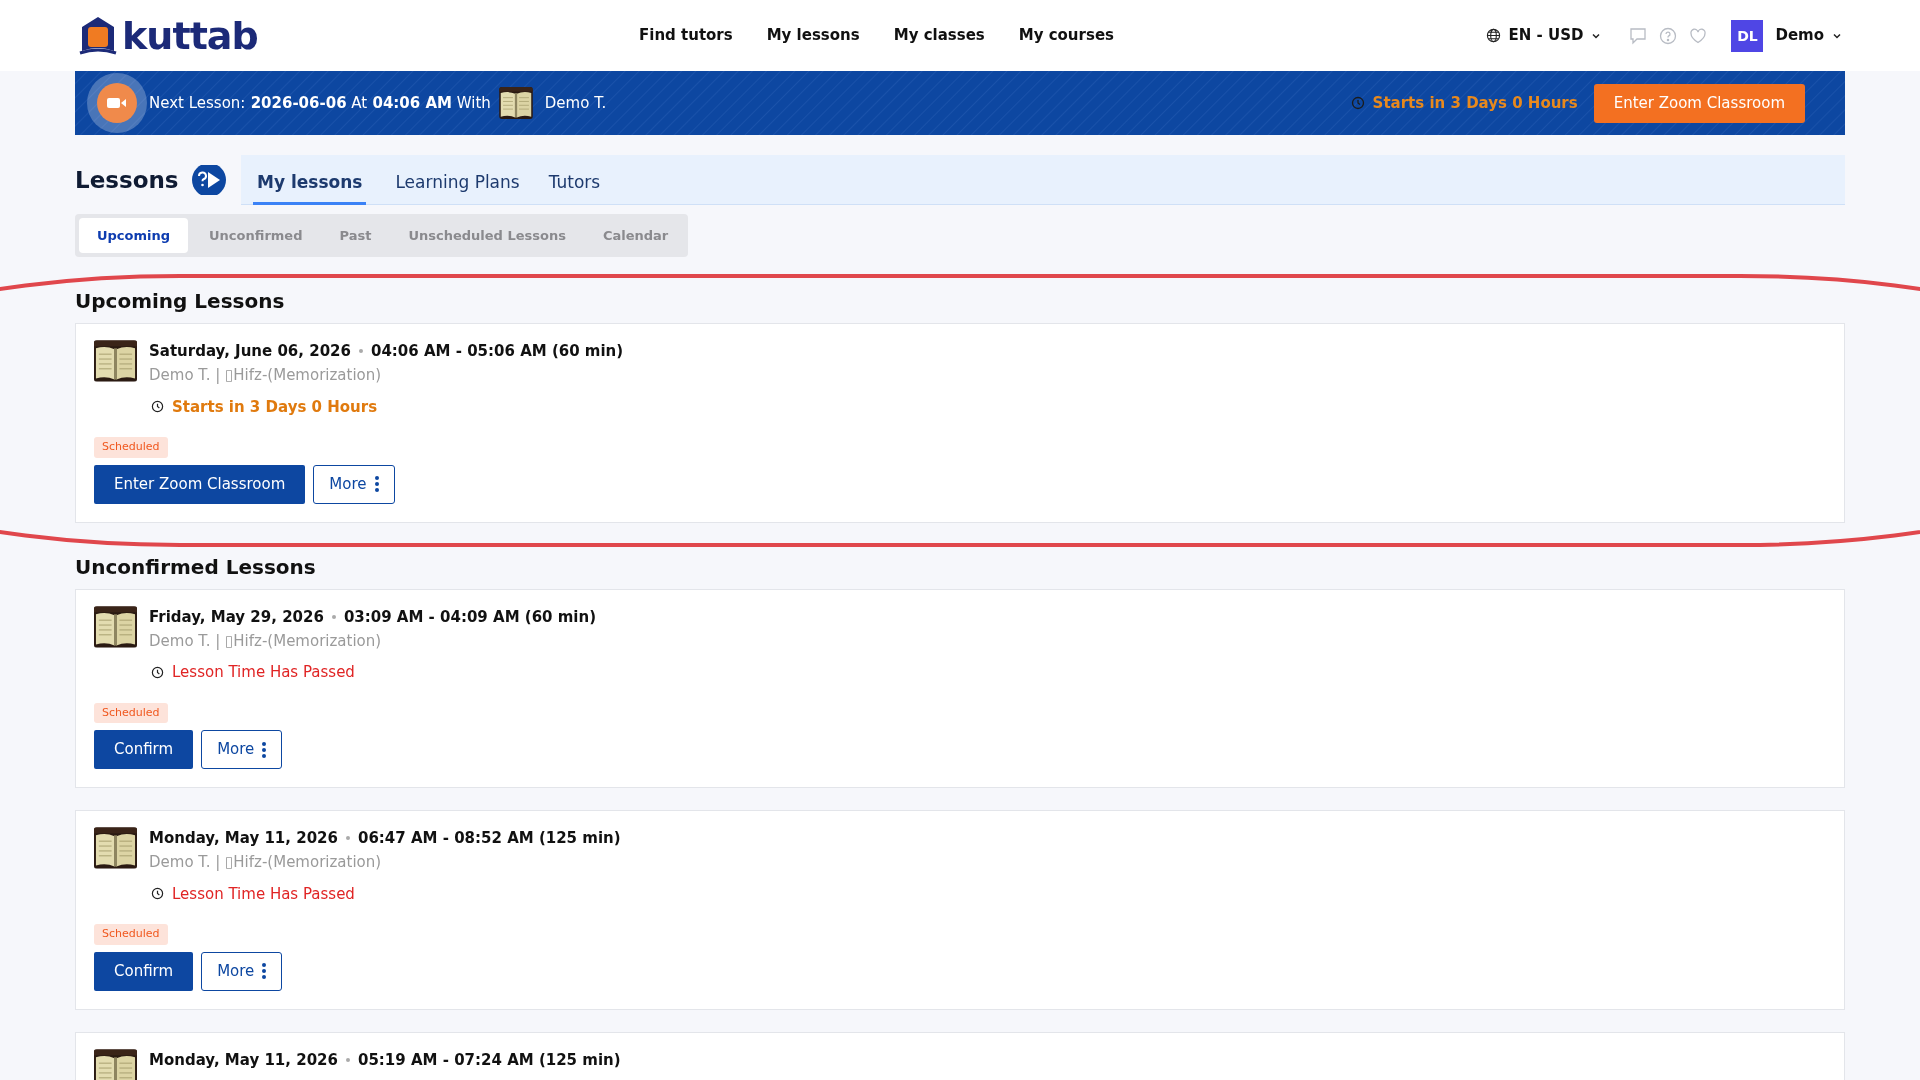 The width and height of the screenshot is (1920, 1080). I want to click on heart-icon, so click(1698, 35).